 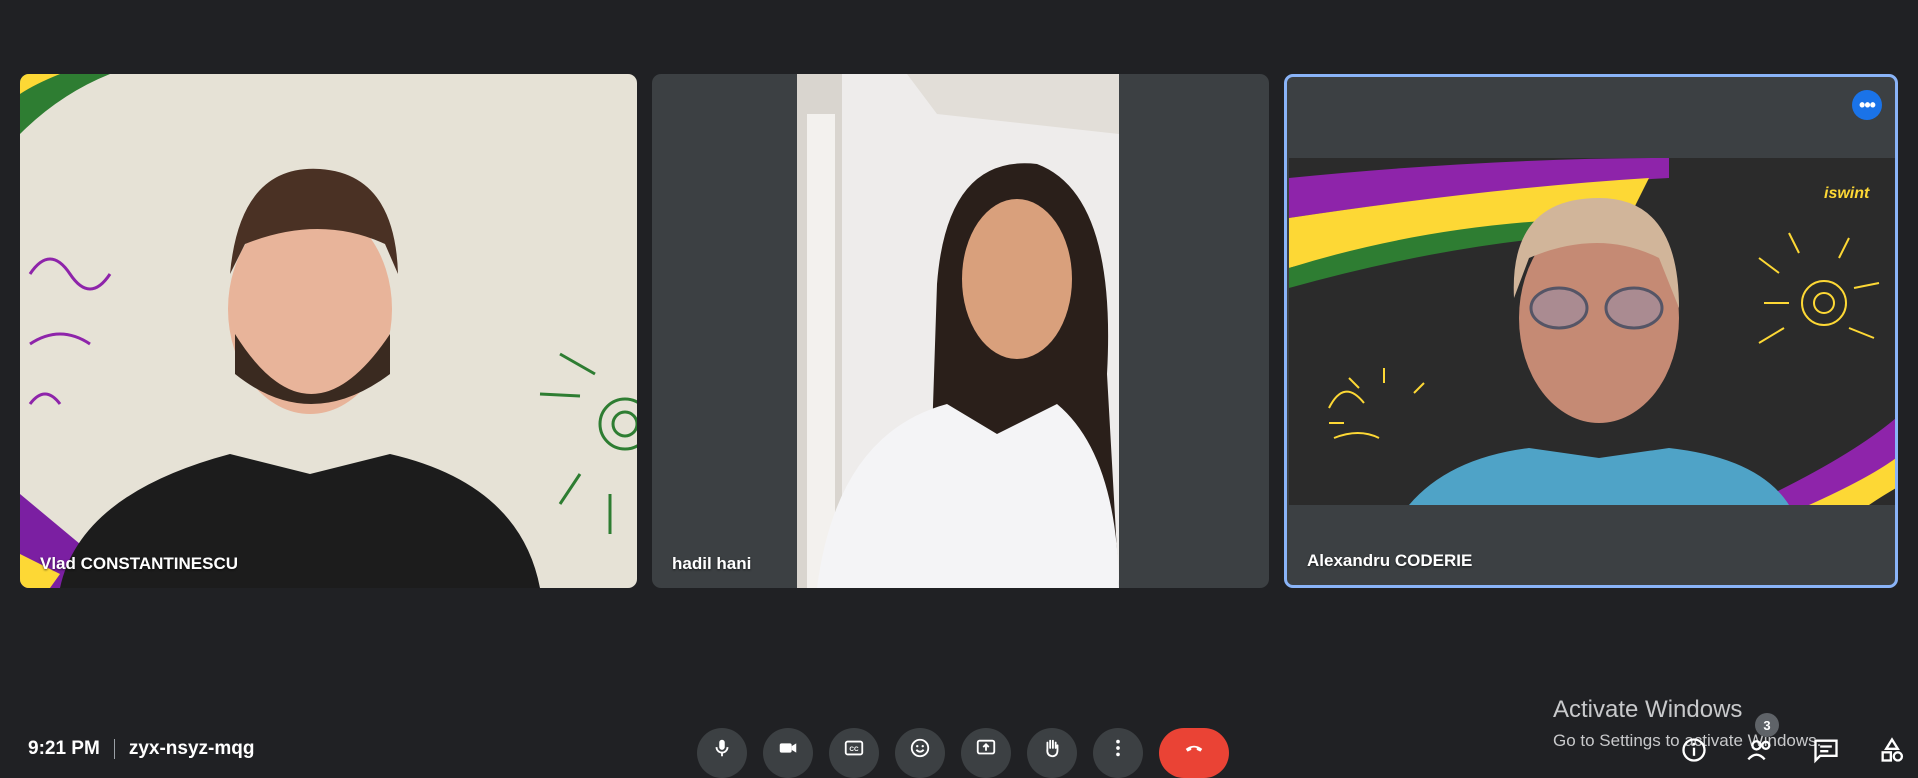 I want to click on raise-hand-icon, so click(x=1052, y=748).